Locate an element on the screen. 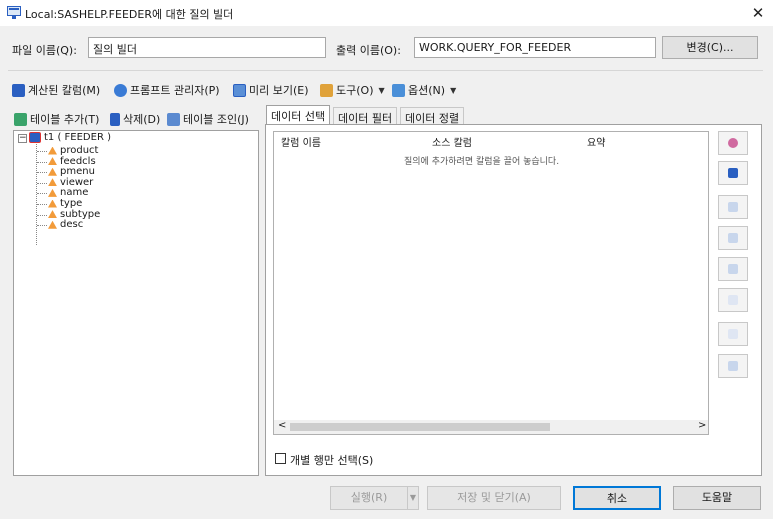  grid-header-summary: 요약 is located at coordinates (596, 141).